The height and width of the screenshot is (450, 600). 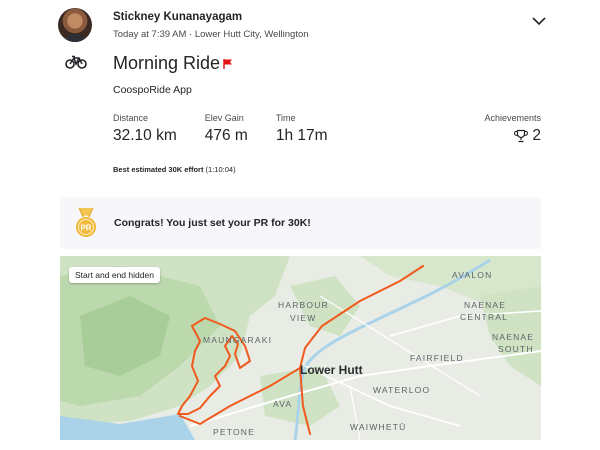 I want to click on avatar, so click(x=75, y=25).